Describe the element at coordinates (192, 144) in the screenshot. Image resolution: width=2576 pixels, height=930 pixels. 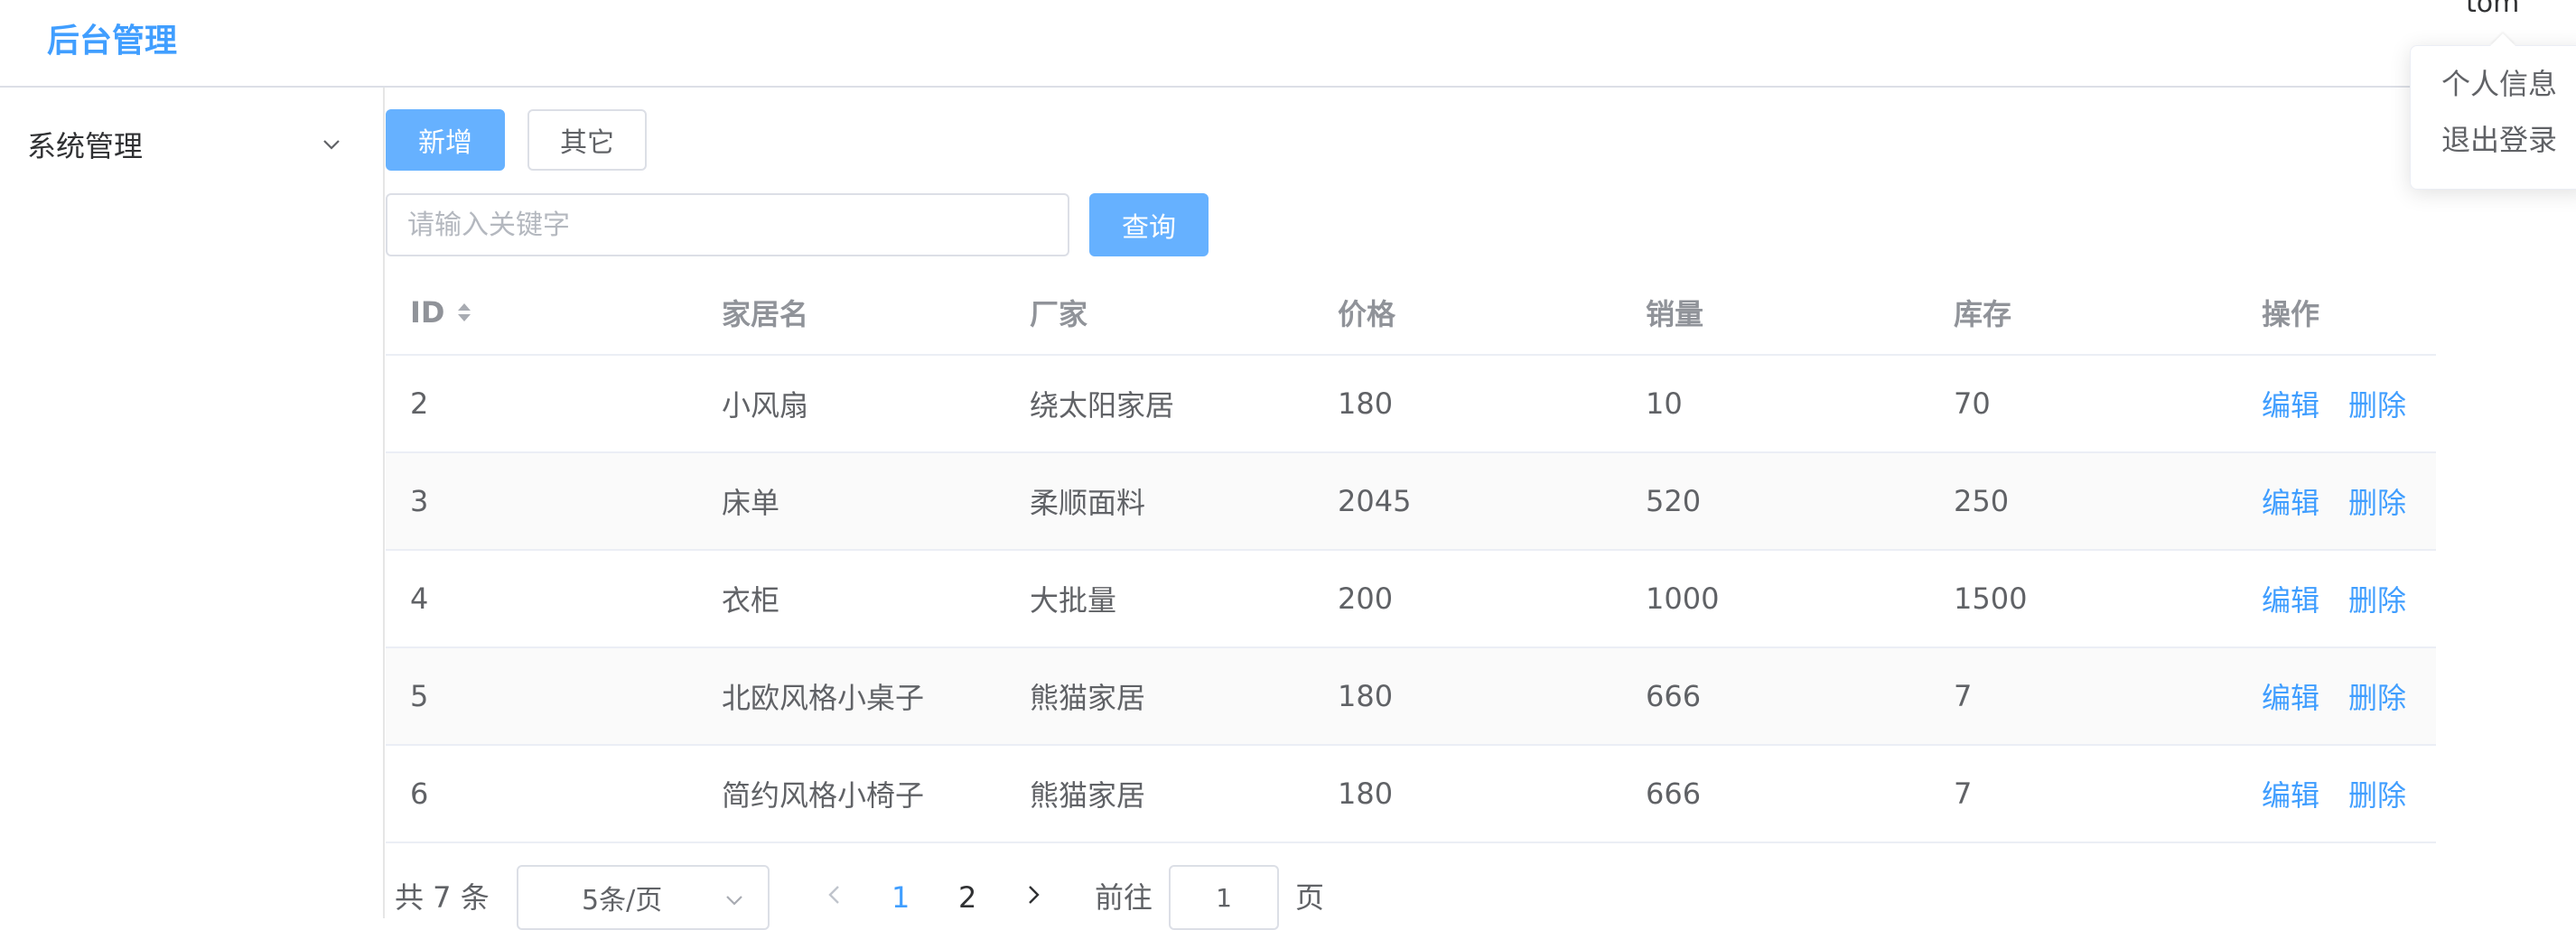
I see `sidebar-item-system-management: 系统管理` at that location.